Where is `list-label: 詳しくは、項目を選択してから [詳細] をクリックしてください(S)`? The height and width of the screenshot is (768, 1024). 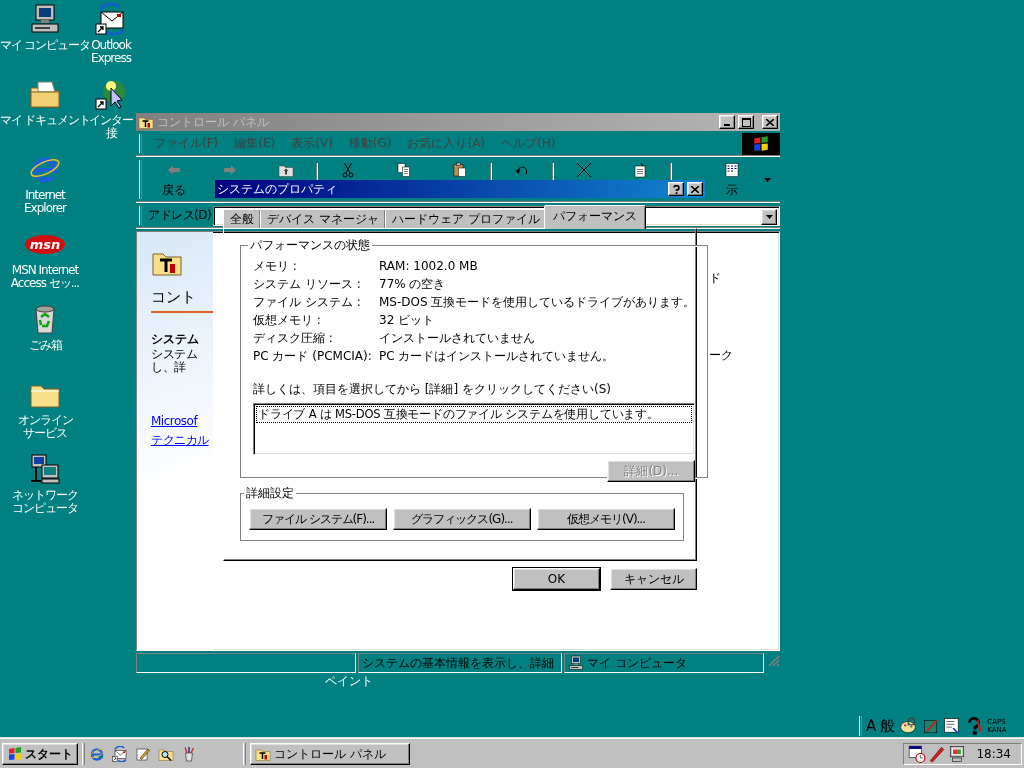
list-label: 詳しくは、項目を選択してから [詳細] をクリックしてください(S) is located at coordinates (432, 389).